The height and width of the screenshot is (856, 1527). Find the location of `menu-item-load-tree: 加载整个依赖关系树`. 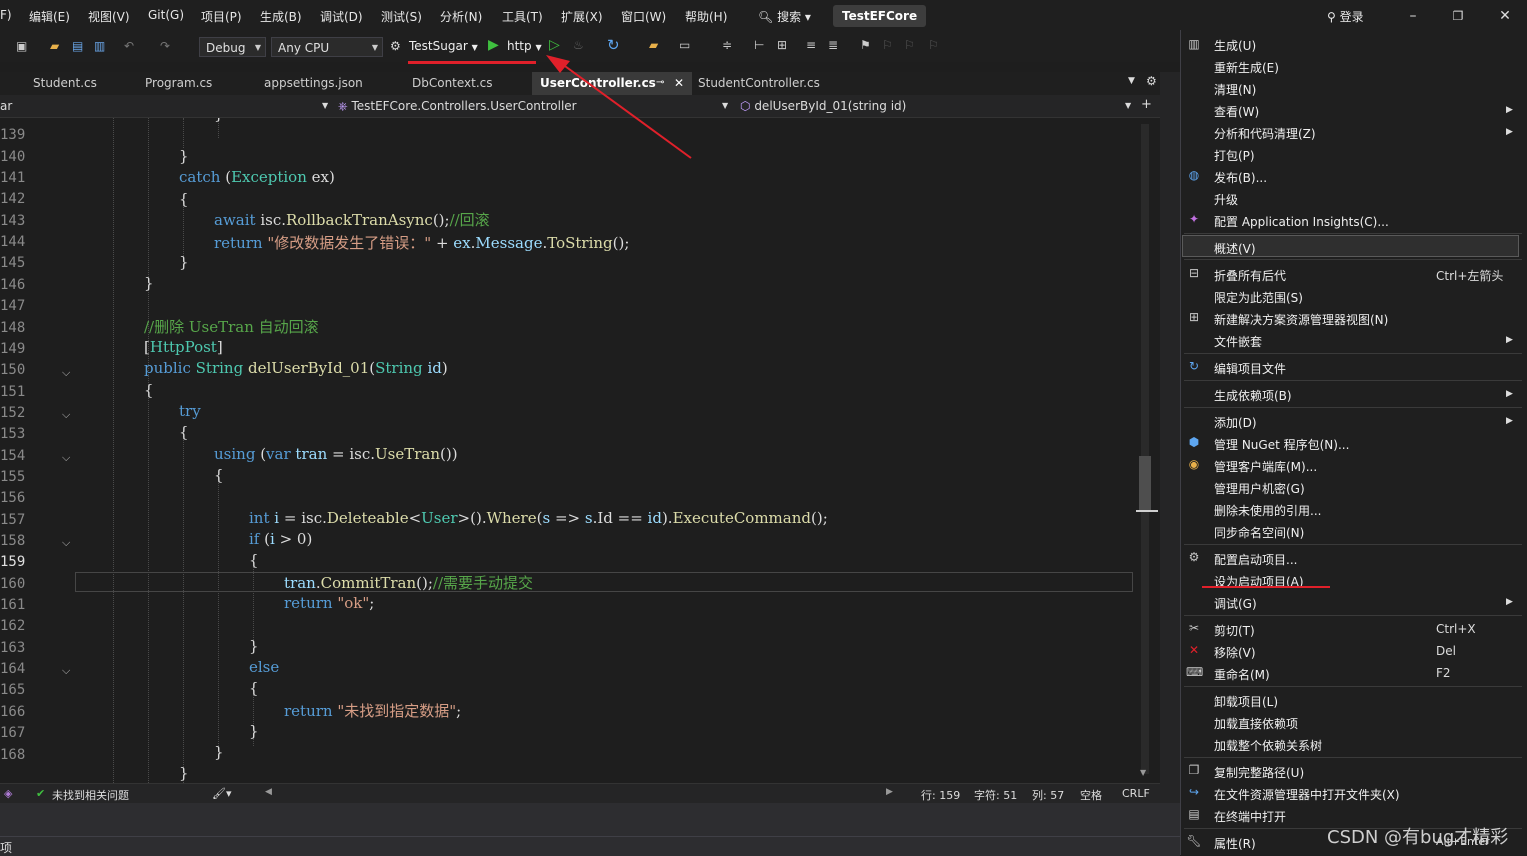

menu-item-load-tree: 加载整个依赖关系树 is located at coordinates (1268, 745).